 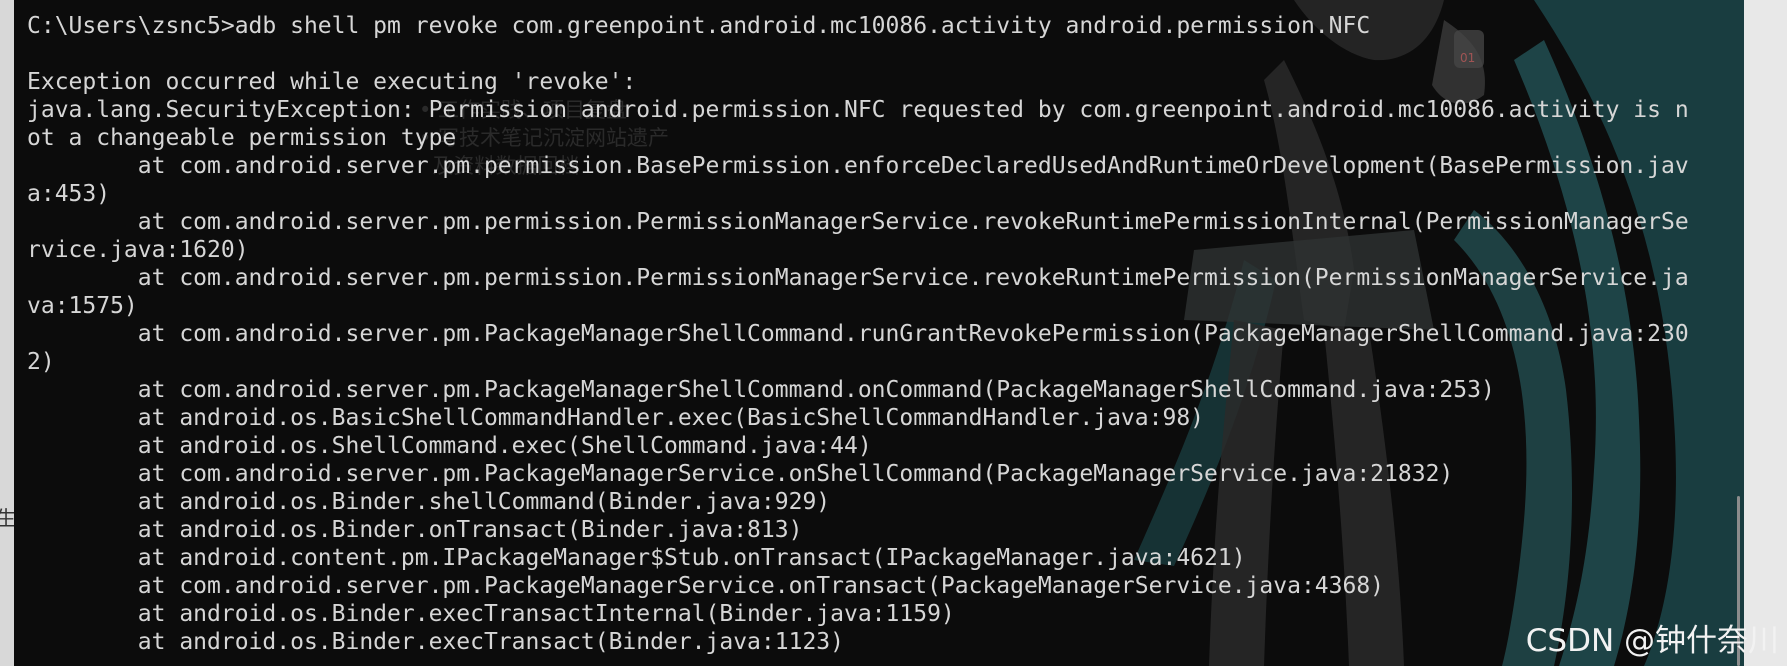 What do you see at coordinates (1765, 333) in the screenshot?
I see `background-page-edge-right` at bounding box center [1765, 333].